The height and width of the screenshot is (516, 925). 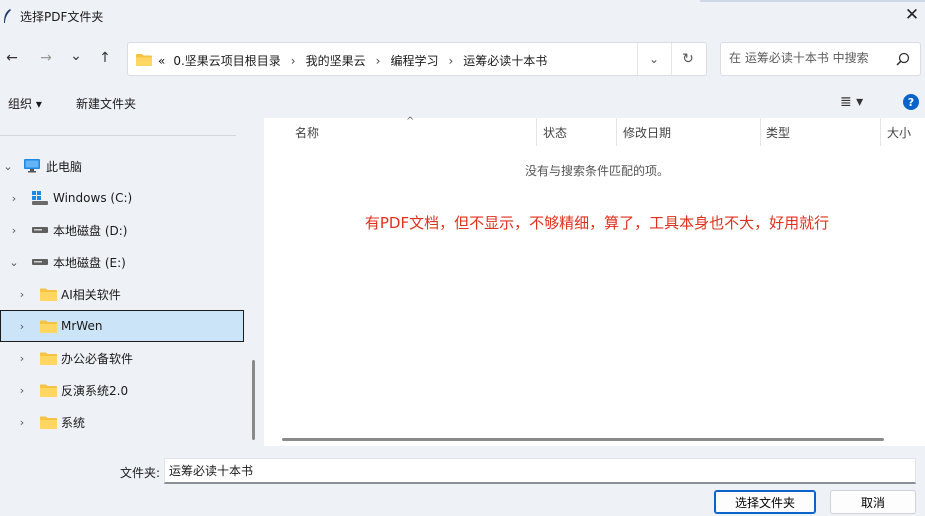 What do you see at coordinates (899, 132) in the screenshot?
I see `column-header-size: 大小` at bounding box center [899, 132].